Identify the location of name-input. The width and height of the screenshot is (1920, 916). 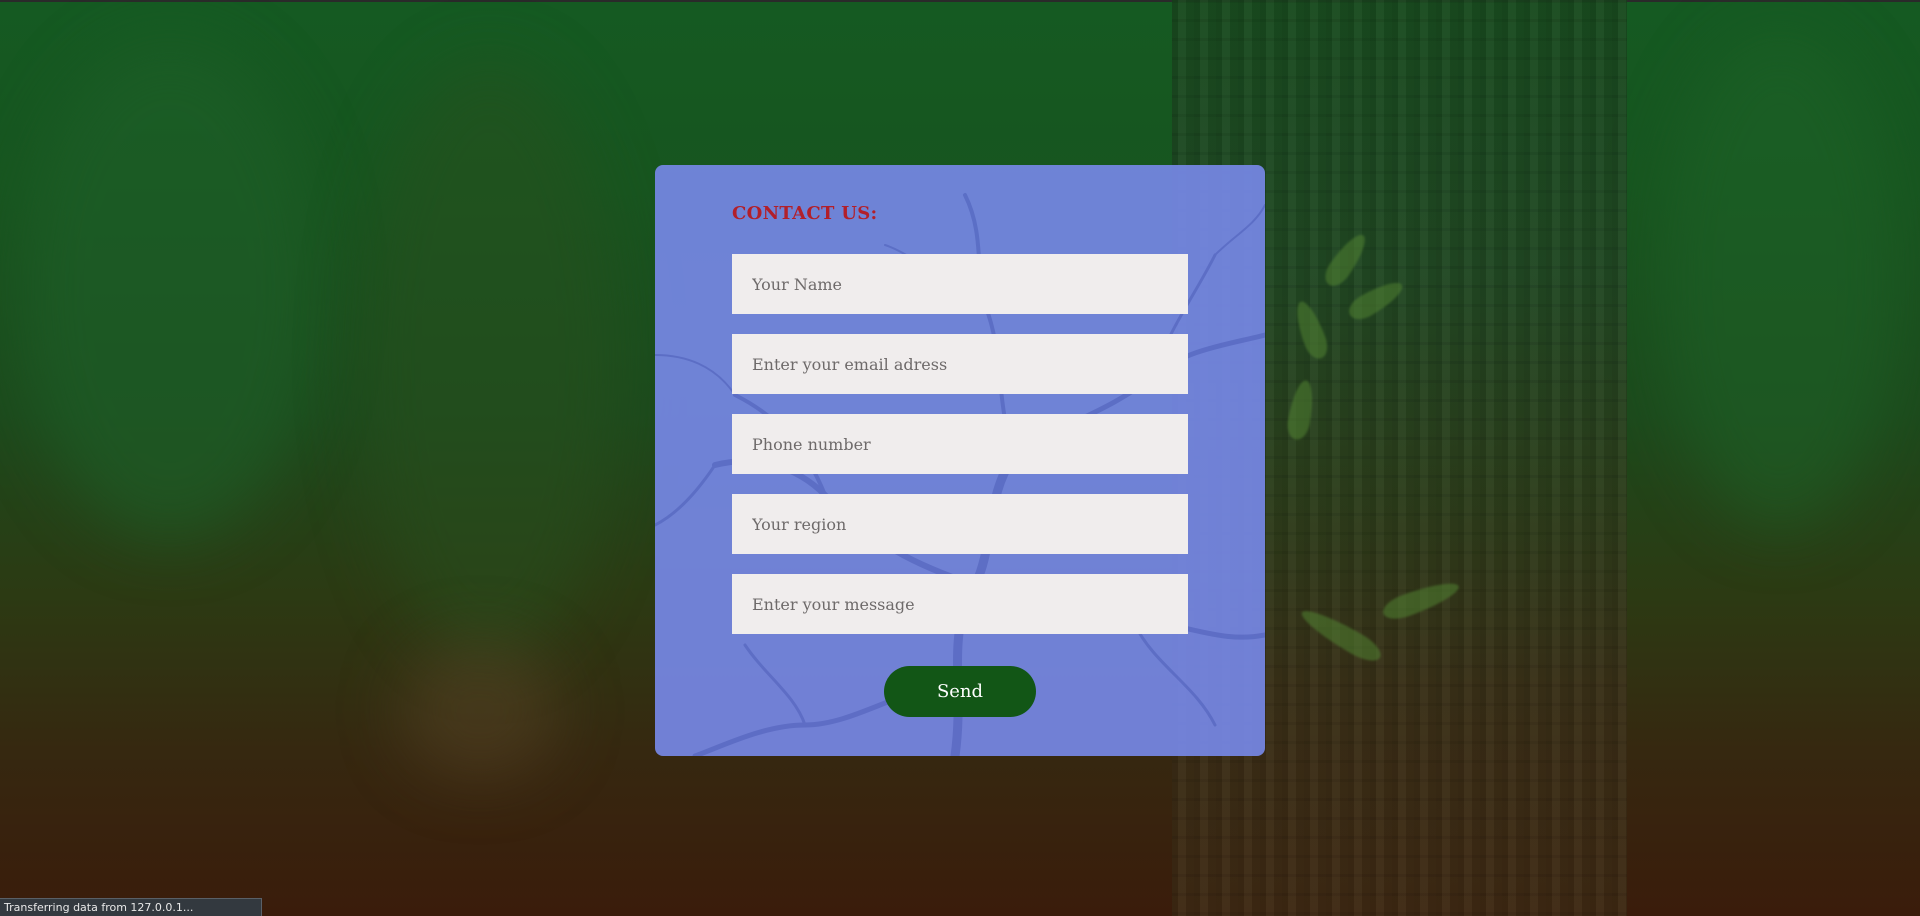
(960, 284).